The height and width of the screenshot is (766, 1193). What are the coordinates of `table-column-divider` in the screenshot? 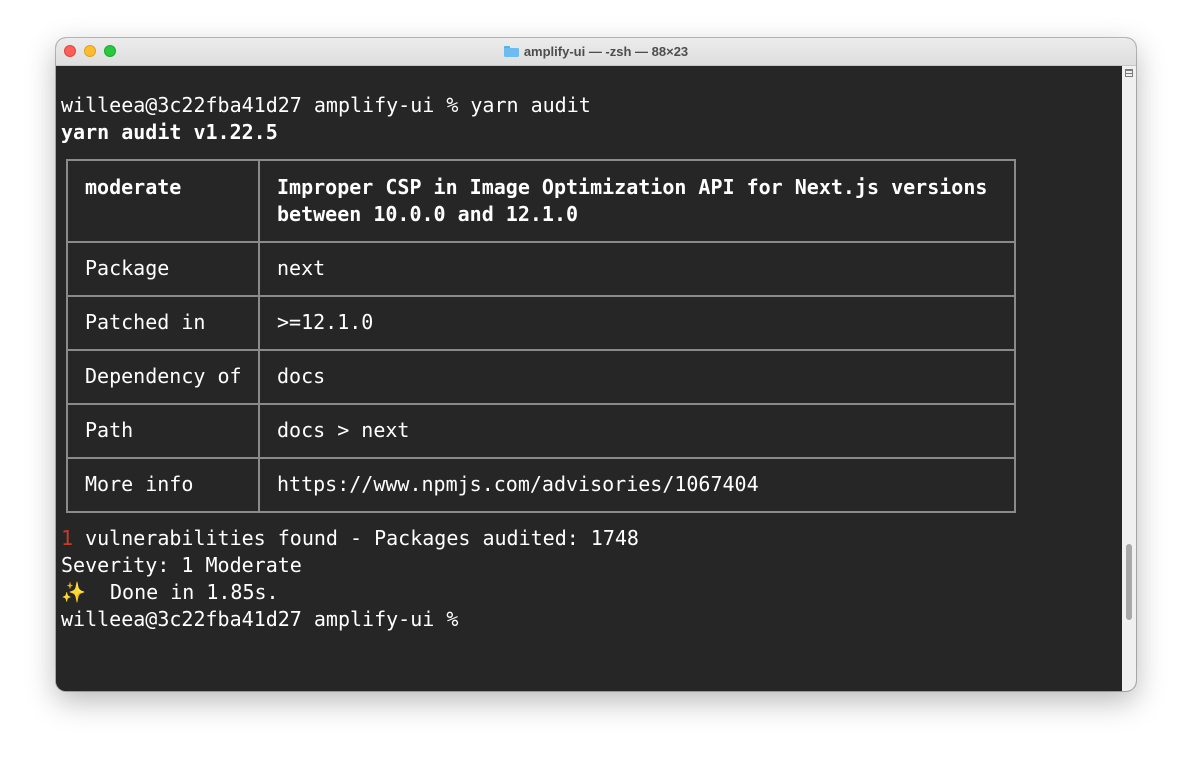 It's located at (259, 336).